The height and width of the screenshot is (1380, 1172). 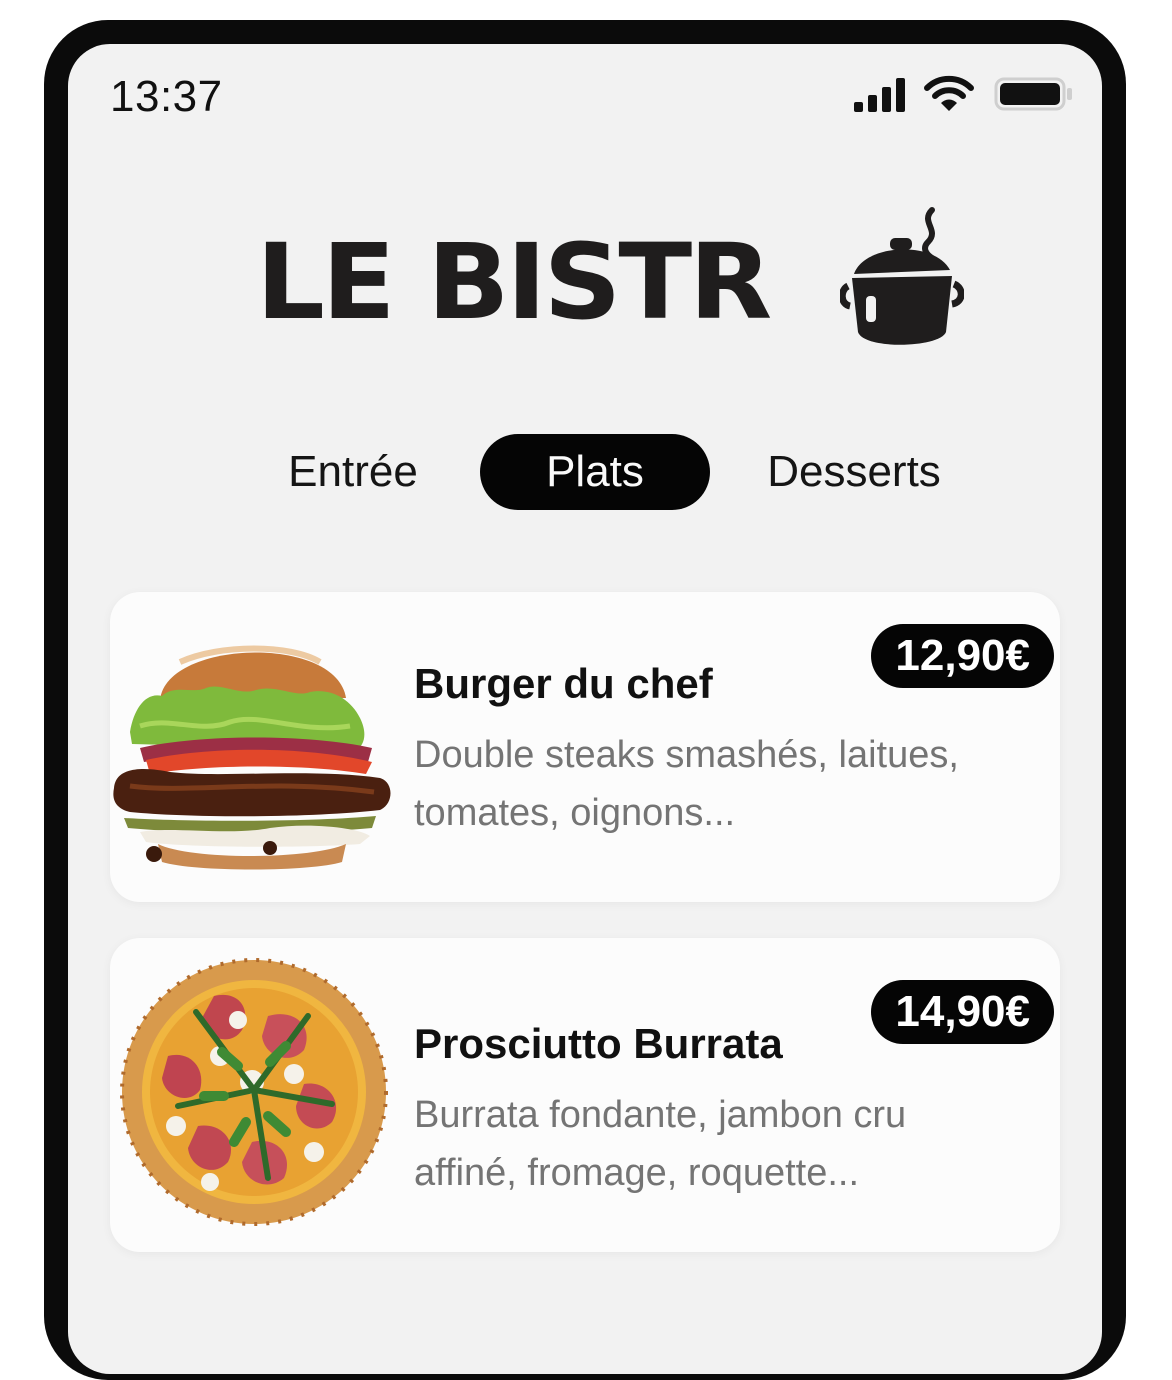 What do you see at coordinates (252, 757) in the screenshot?
I see `burger-image` at bounding box center [252, 757].